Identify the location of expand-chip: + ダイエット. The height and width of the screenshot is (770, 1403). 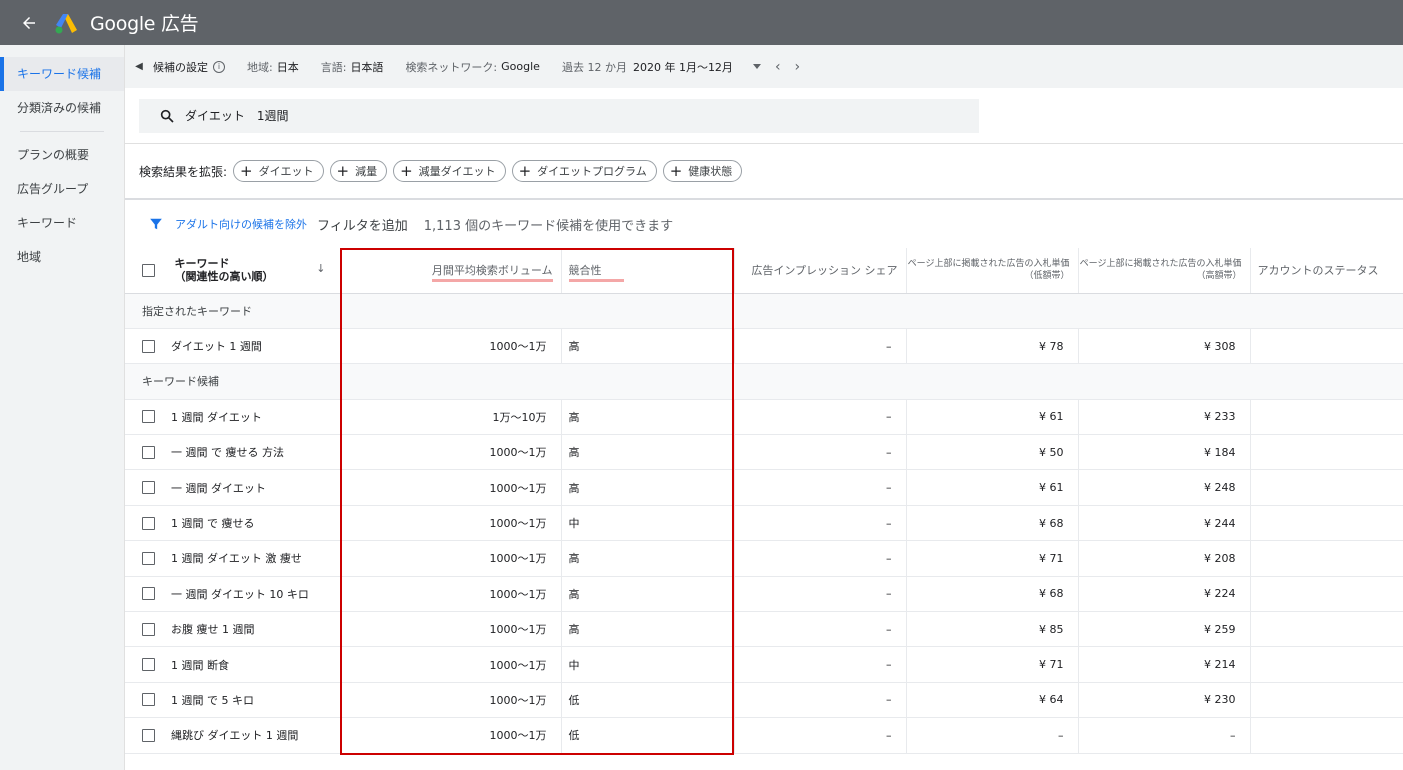
(278, 171).